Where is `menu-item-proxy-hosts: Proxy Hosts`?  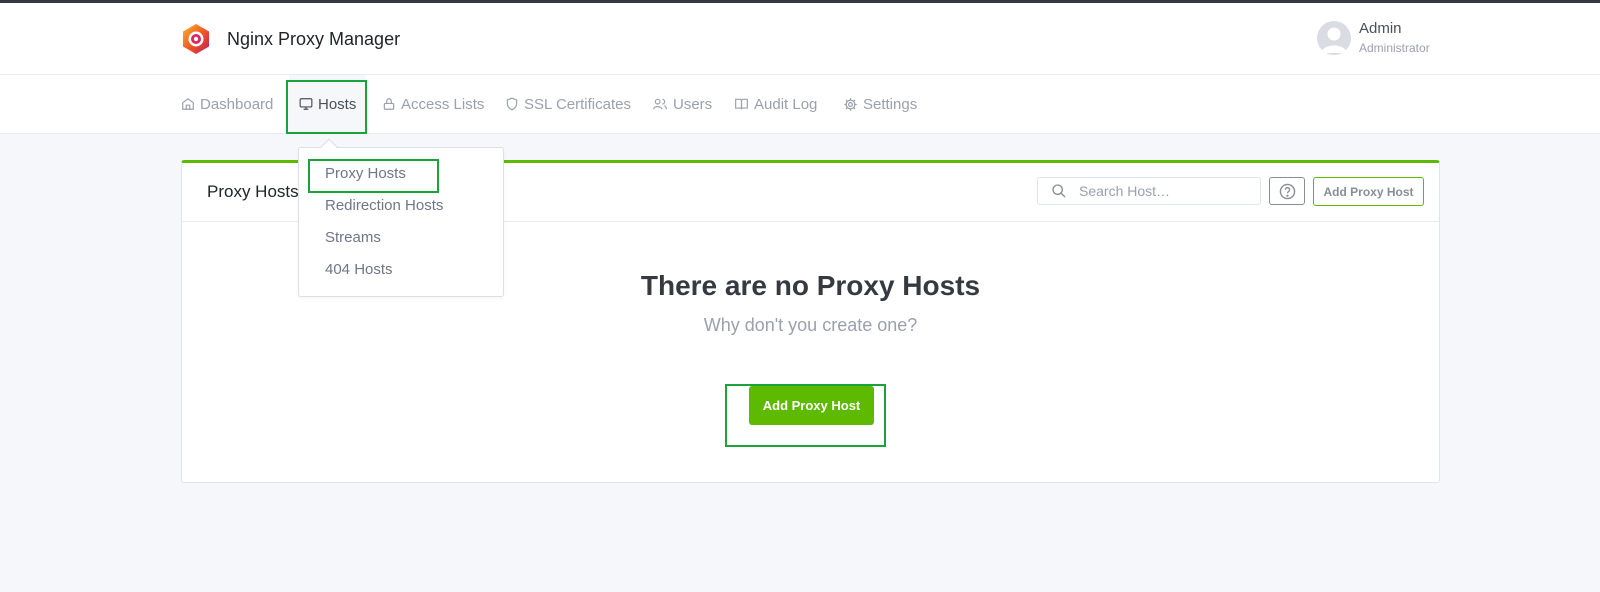 menu-item-proxy-hosts: Proxy Hosts is located at coordinates (365, 173).